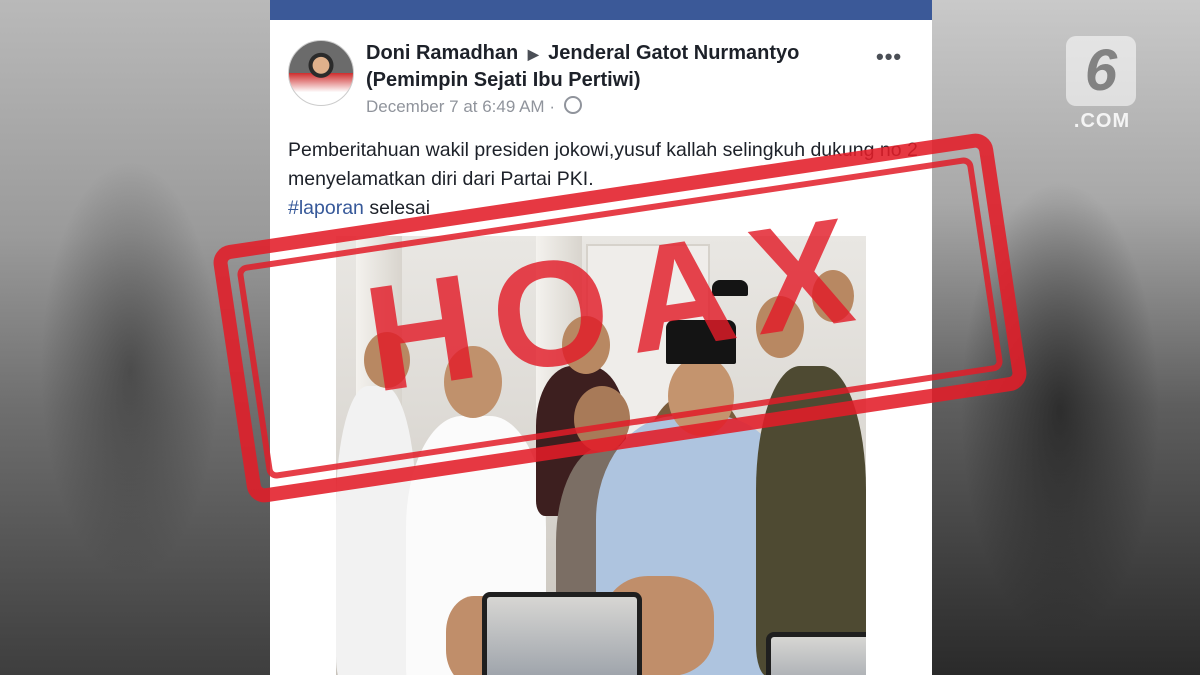  Describe the element at coordinates (442, 53) in the screenshot. I see `author-name: Doni Ramadhan` at that location.